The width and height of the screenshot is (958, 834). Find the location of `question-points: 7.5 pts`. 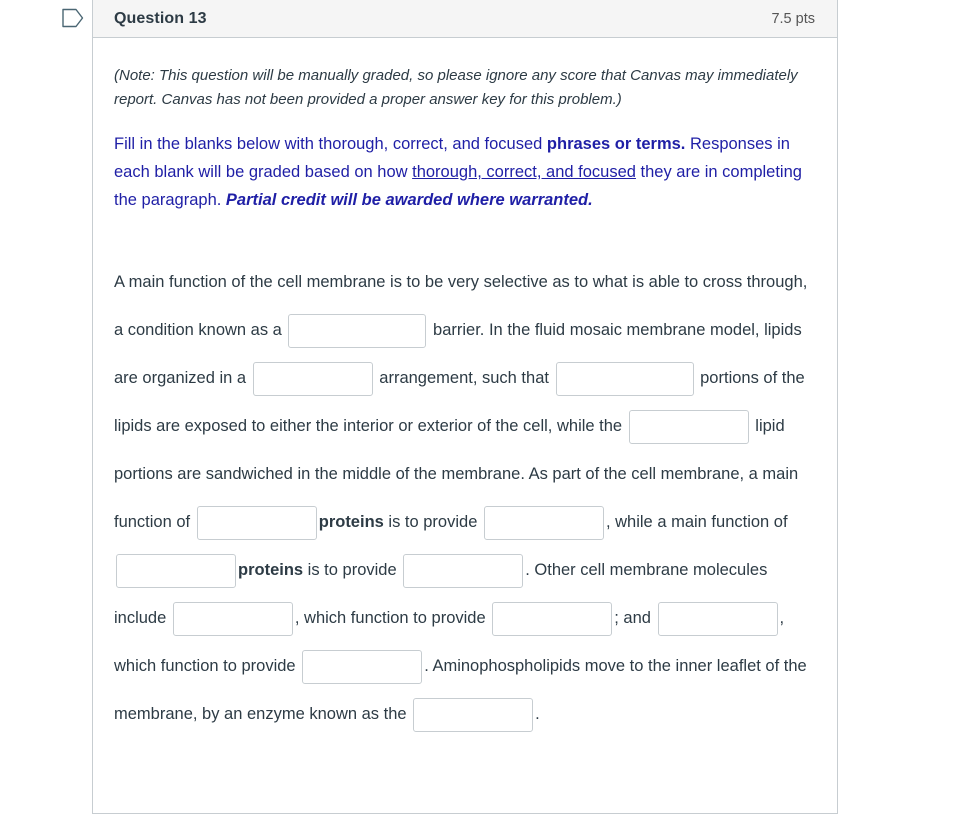

question-points: 7.5 pts is located at coordinates (793, 18).